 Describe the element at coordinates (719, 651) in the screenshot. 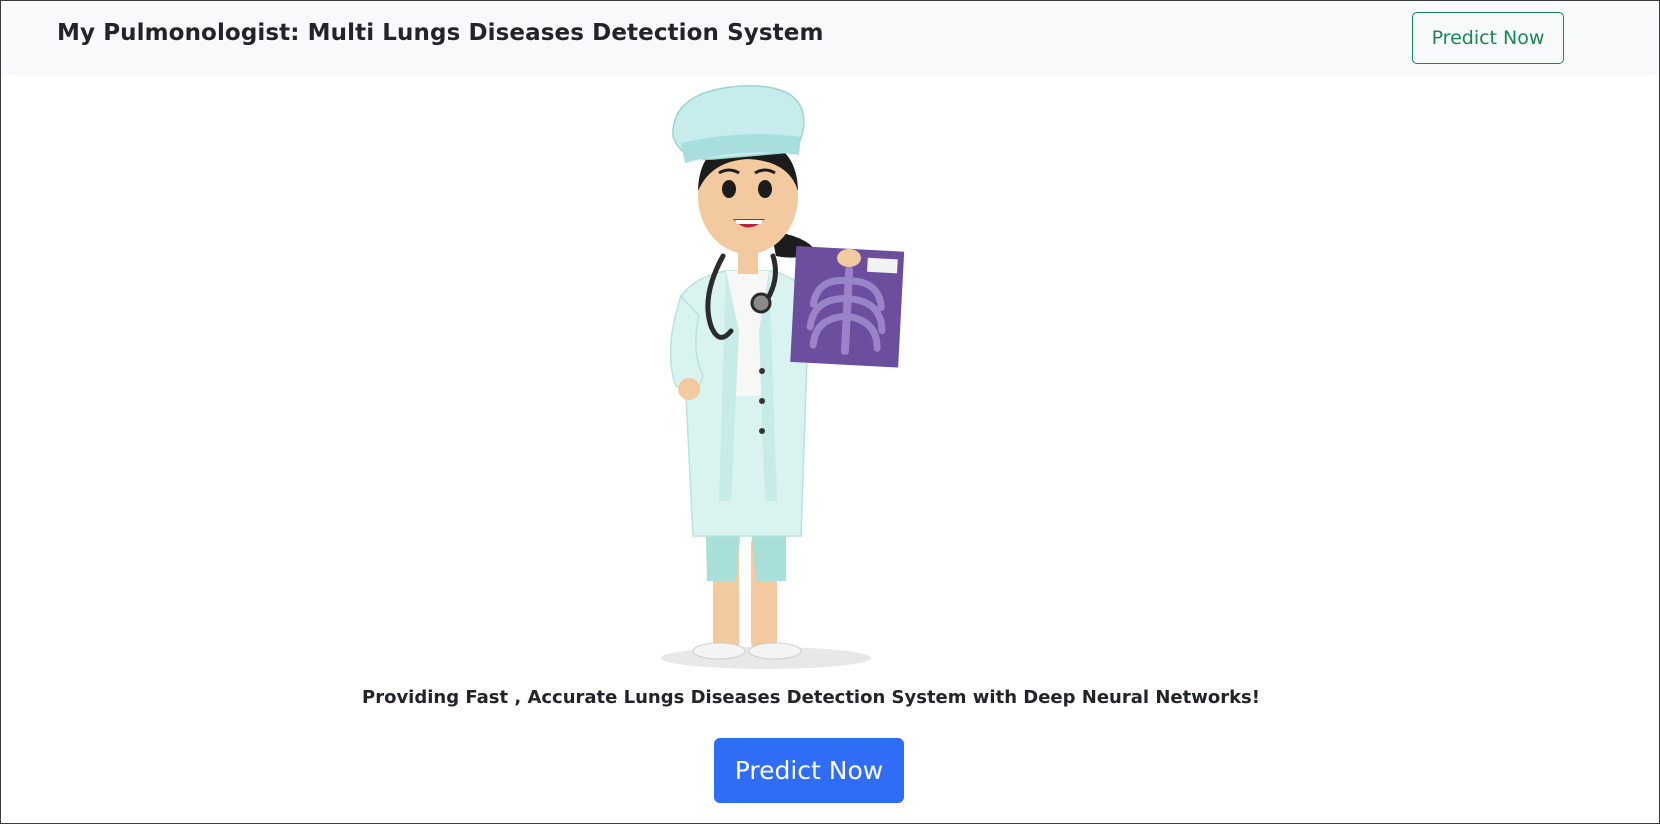

I see `left-shoe` at that location.